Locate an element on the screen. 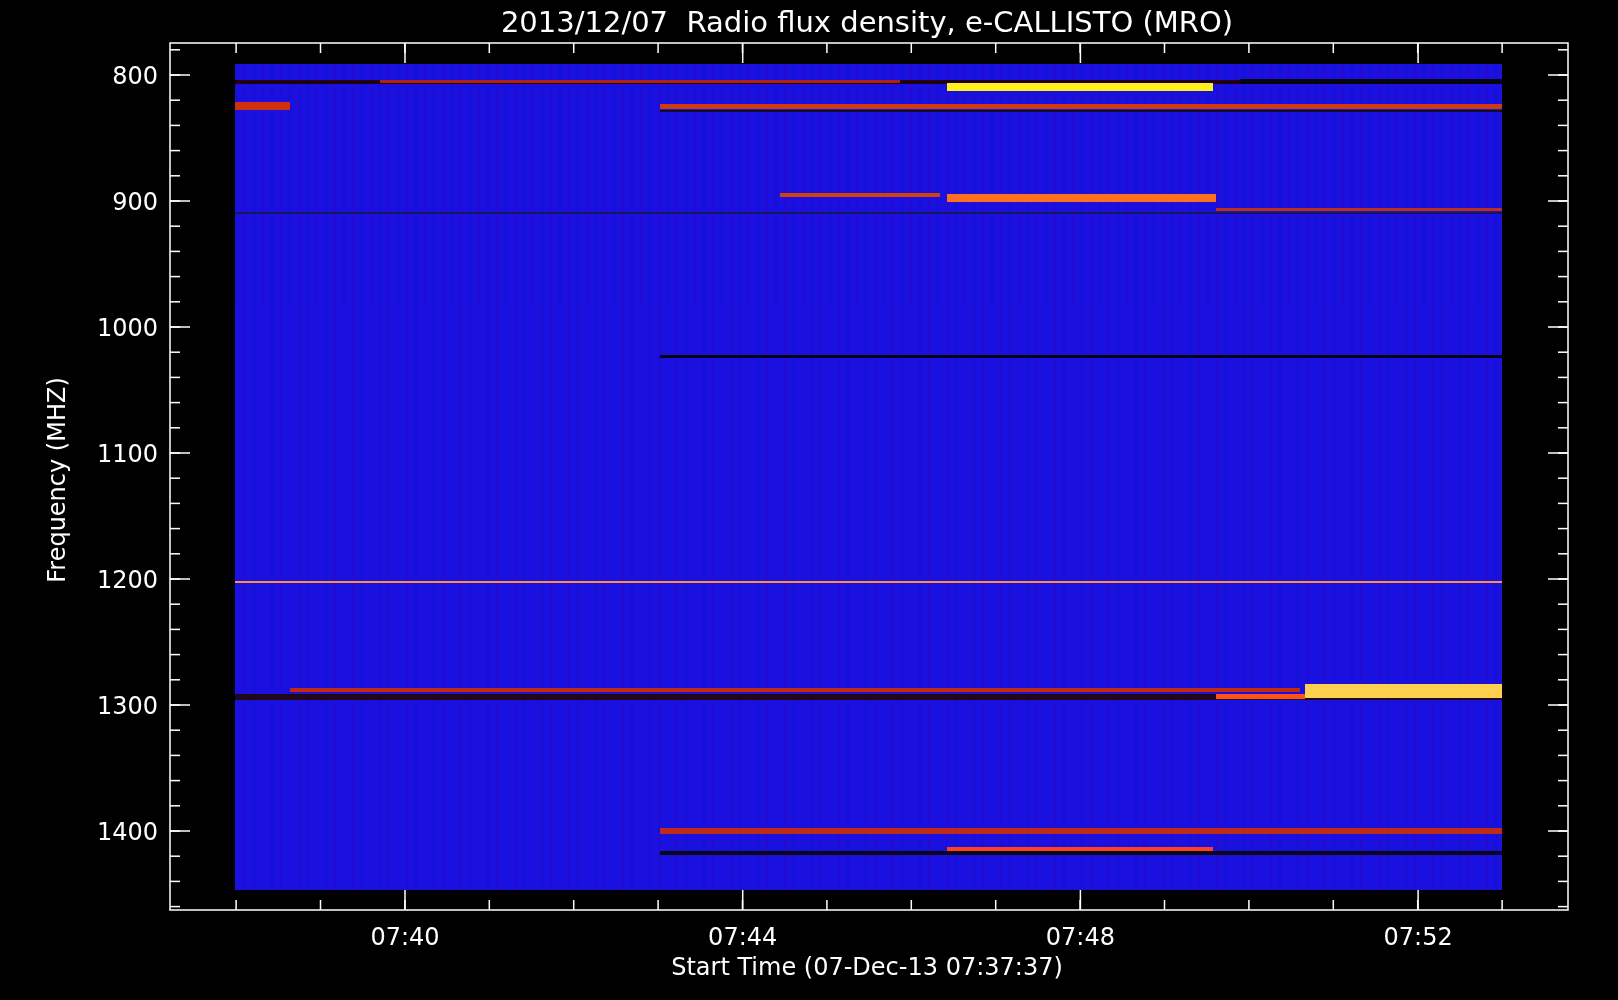 This screenshot has height=1000, width=1618. y-axis-label: Frequency (MHZ) is located at coordinates (57, 480).